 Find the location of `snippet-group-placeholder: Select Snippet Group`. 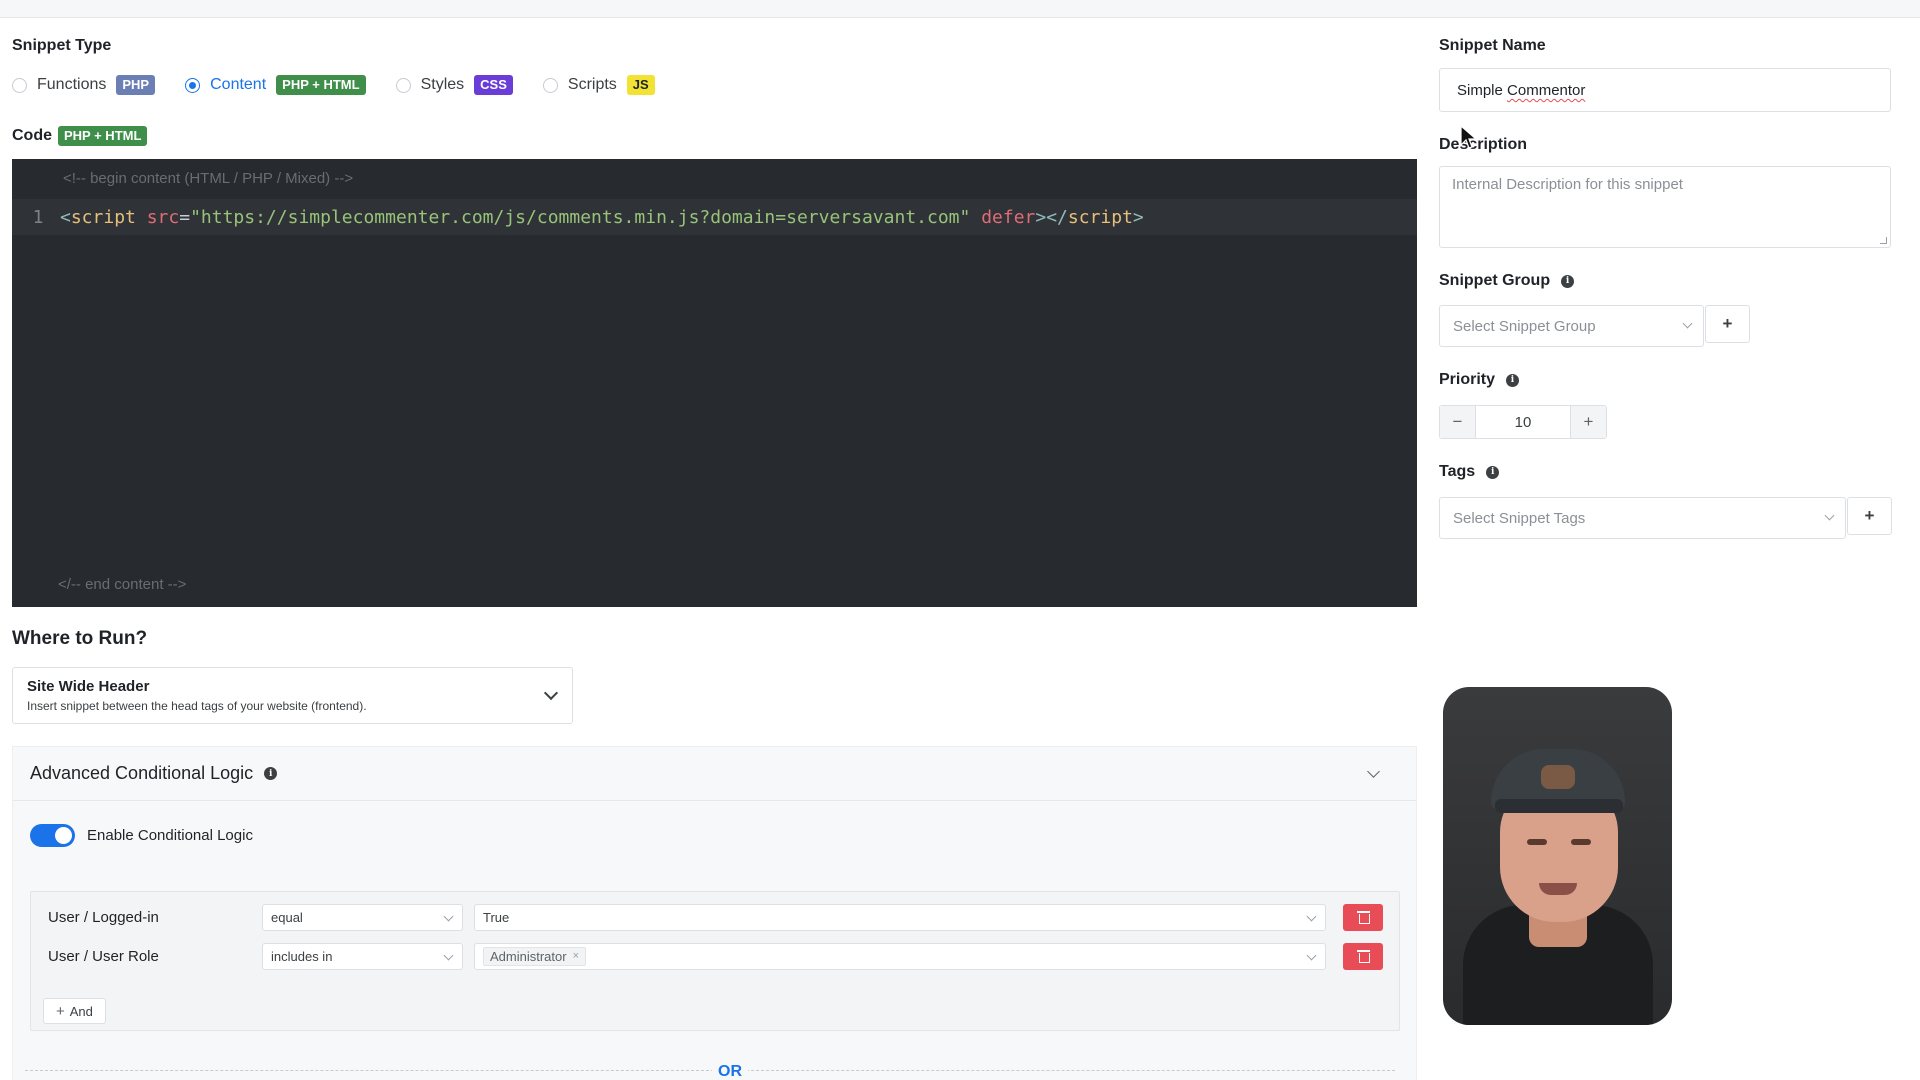

snippet-group-placeholder: Select Snippet Group is located at coordinates (1524, 326).